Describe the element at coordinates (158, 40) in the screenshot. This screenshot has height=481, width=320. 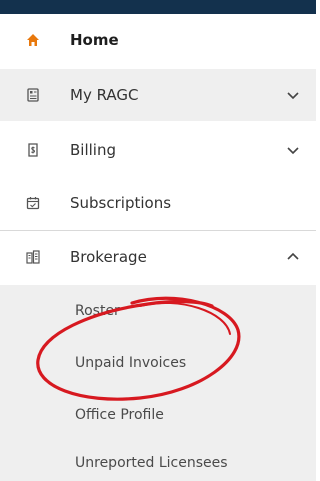
I see `sidebar-item-home: Home` at that location.